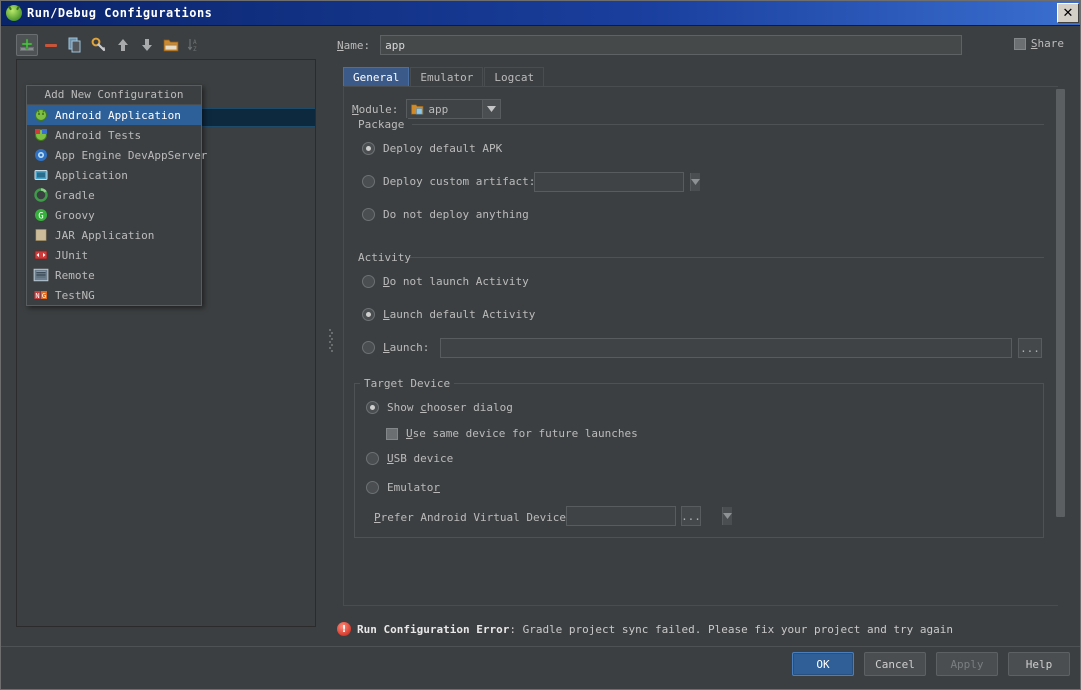 The width and height of the screenshot is (1081, 690). What do you see at coordinates (114, 235) in the screenshot?
I see `popup-item-jar-application: JAR Application` at bounding box center [114, 235].